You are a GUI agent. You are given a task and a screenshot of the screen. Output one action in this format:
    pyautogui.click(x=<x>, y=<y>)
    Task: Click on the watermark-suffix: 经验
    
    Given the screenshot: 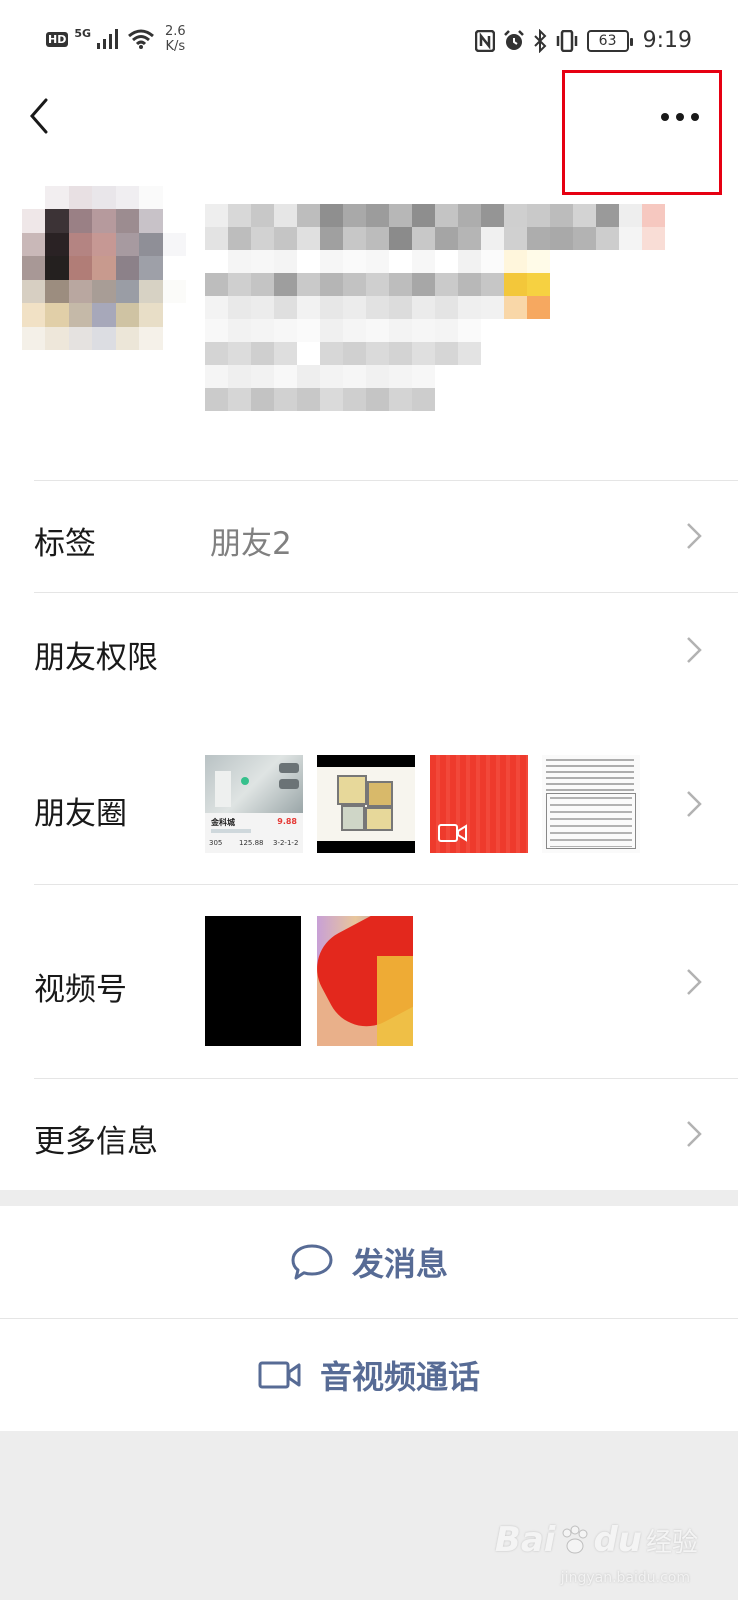 What is the action you would take?
    pyautogui.click(x=671, y=1542)
    